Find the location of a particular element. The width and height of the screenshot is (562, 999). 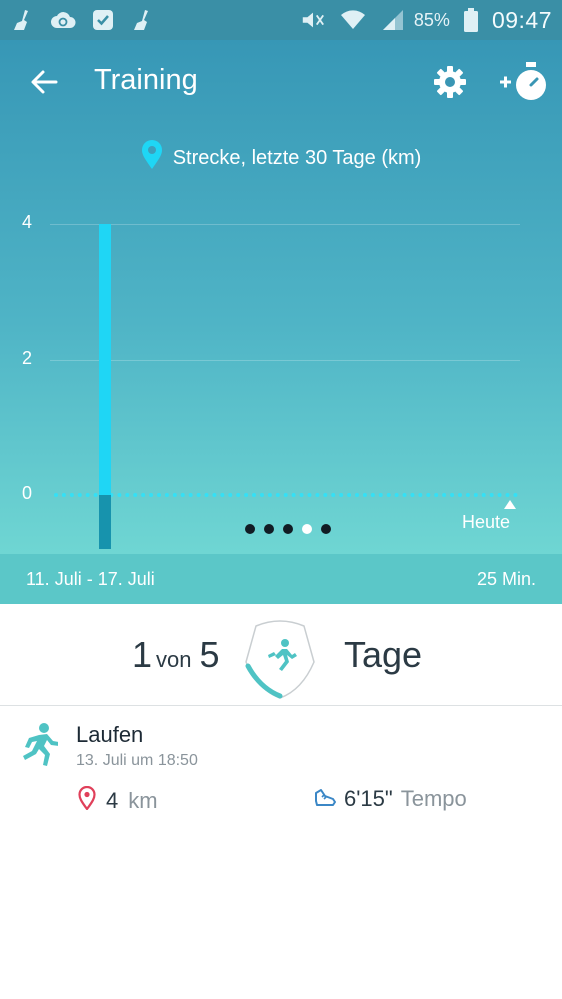

page-indicator is located at coordinates (281, 529).